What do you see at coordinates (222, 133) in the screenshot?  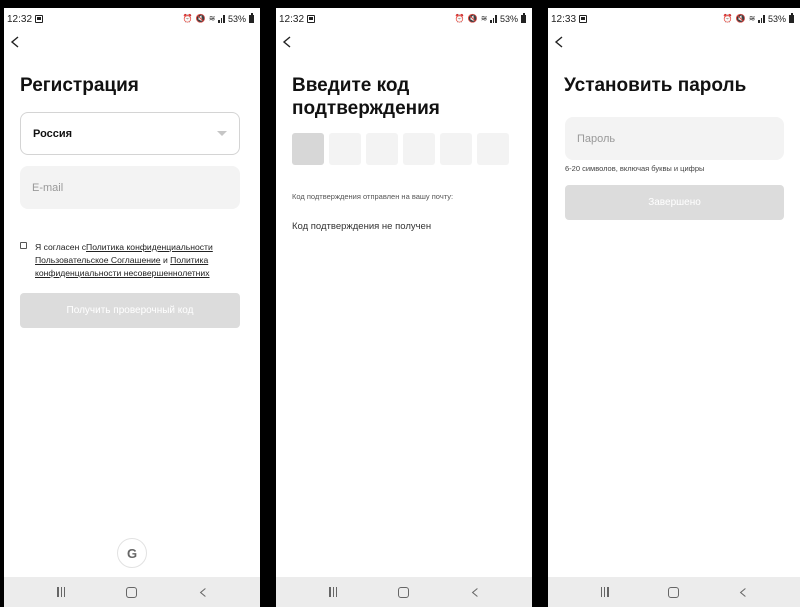 I see `chevron-down-icon` at bounding box center [222, 133].